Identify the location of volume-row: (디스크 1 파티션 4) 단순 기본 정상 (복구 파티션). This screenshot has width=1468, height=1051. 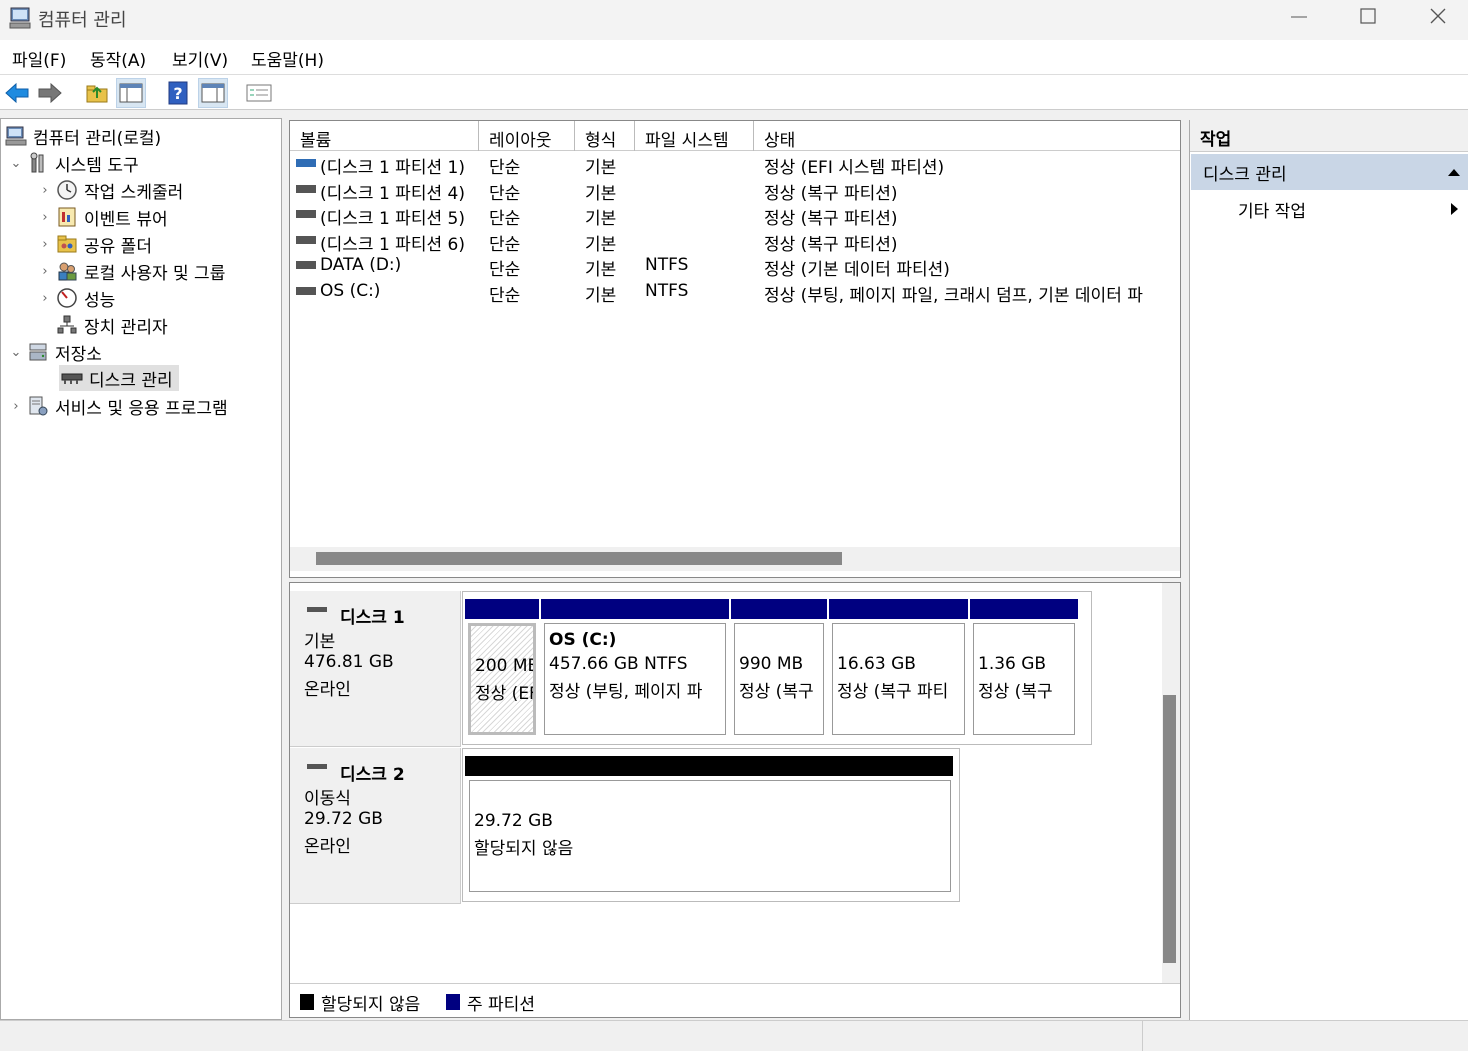
(735, 191).